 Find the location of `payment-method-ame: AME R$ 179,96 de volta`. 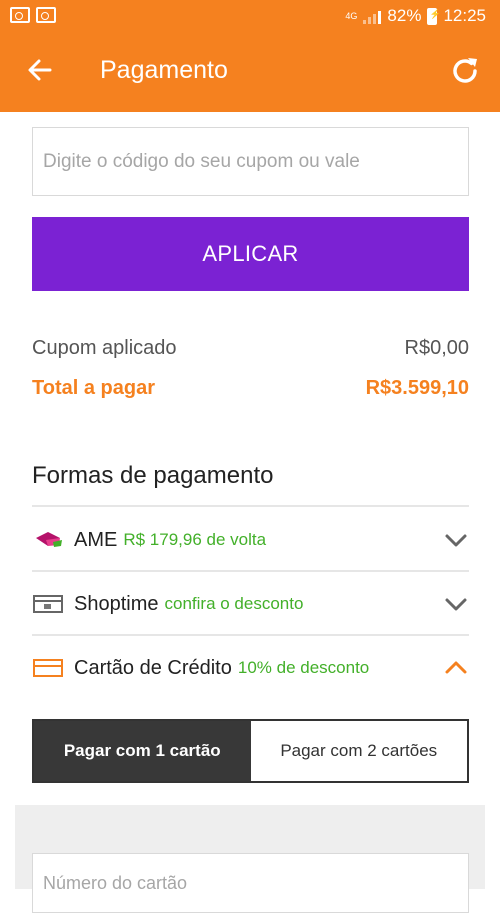

payment-method-ame: AME R$ 179,96 de volta is located at coordinates (250, 540).